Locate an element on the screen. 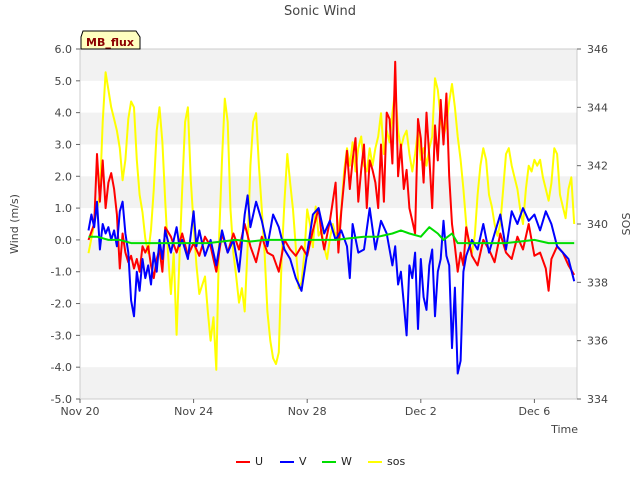 This screenshot has width=640, height=480. chart-title: Sonic Wind is located at coordinates (320, 11).